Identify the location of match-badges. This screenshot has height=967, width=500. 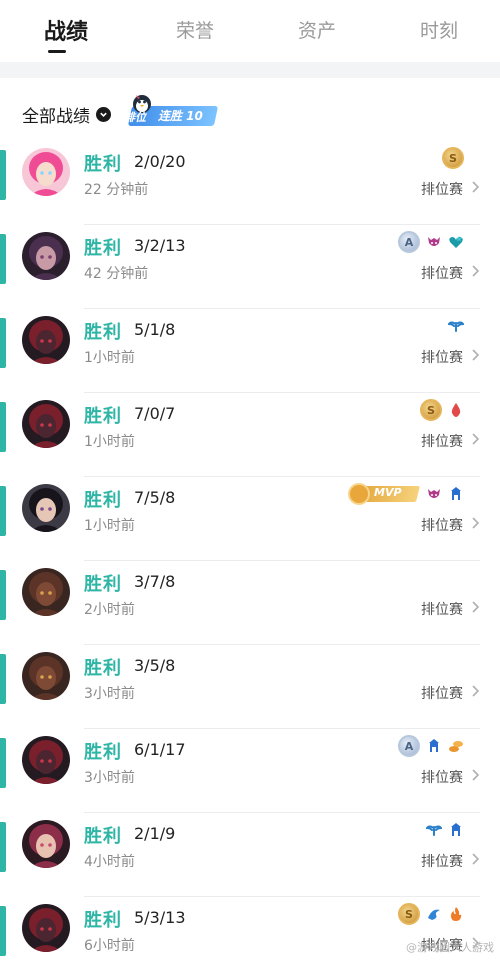
(445, 830).